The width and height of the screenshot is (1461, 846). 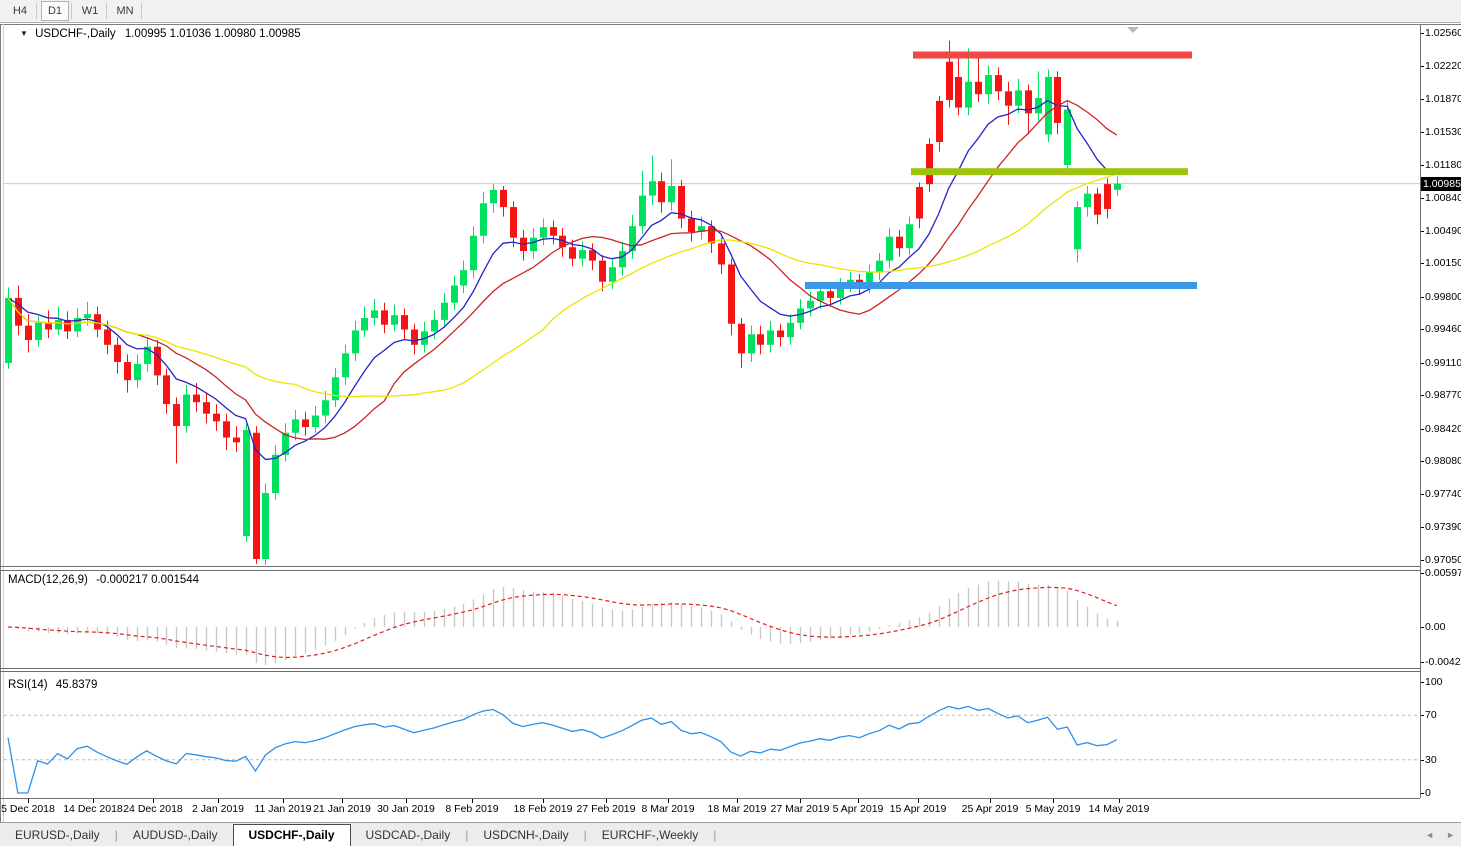 I want to click on price-axis-label: 1.00150, so click(x=1443, y=263).